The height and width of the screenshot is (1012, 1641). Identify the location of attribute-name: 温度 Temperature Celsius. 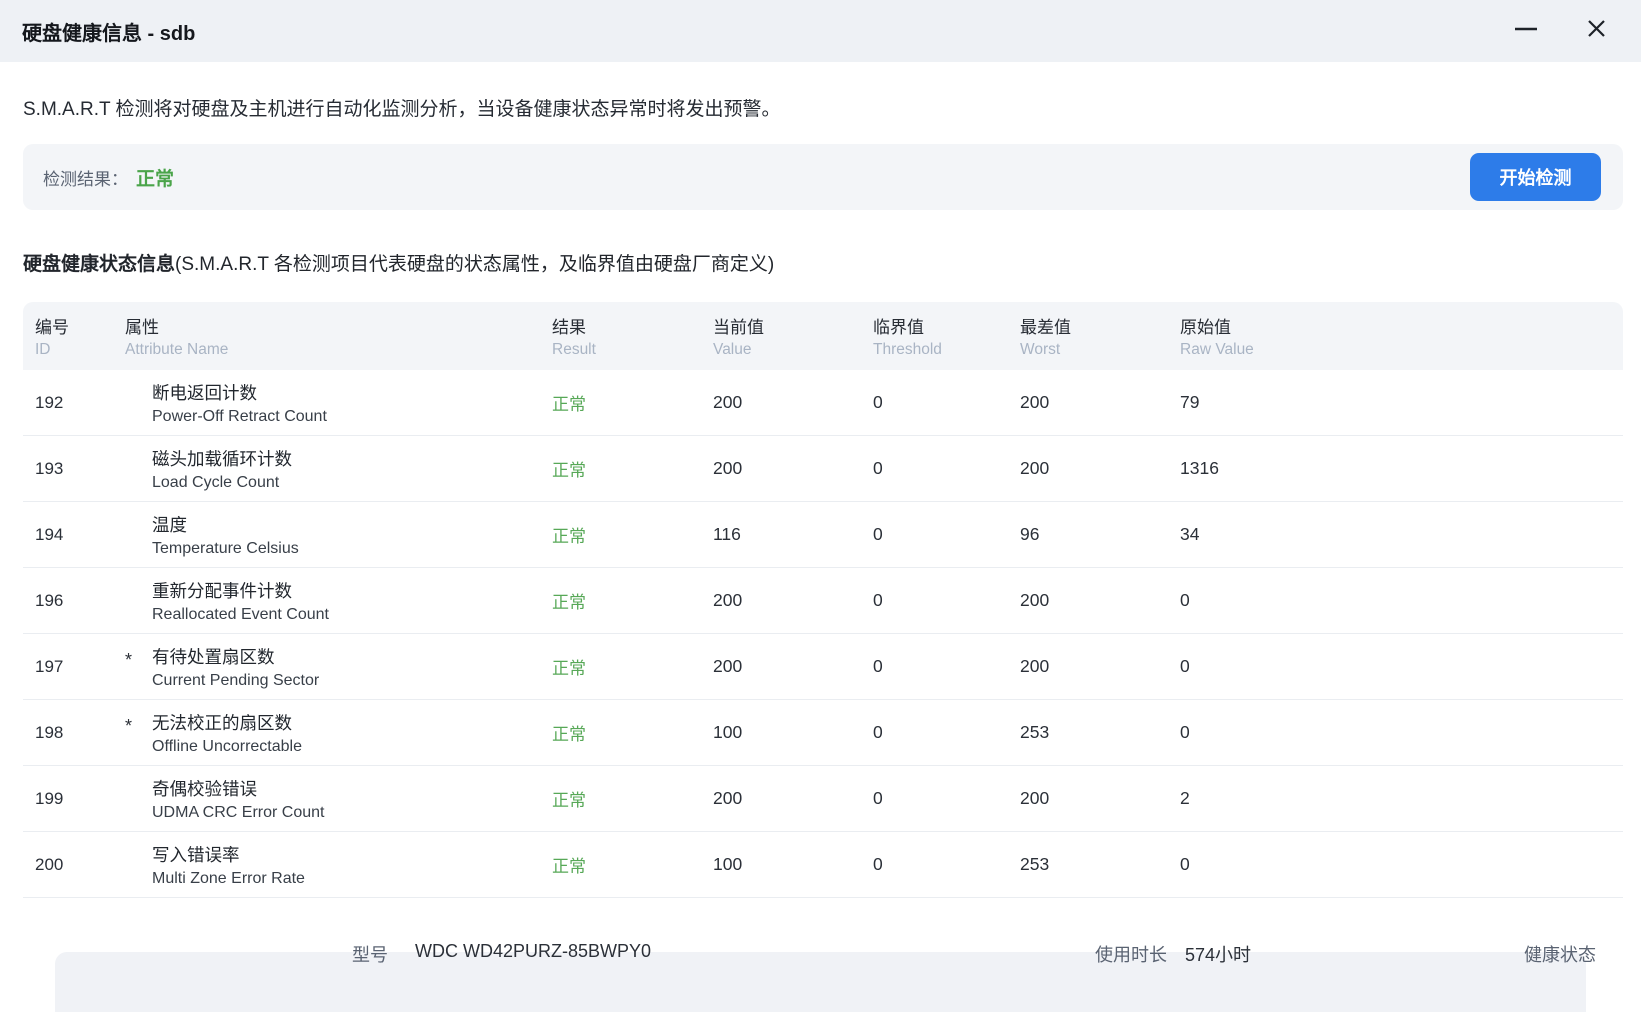
(225, 535).